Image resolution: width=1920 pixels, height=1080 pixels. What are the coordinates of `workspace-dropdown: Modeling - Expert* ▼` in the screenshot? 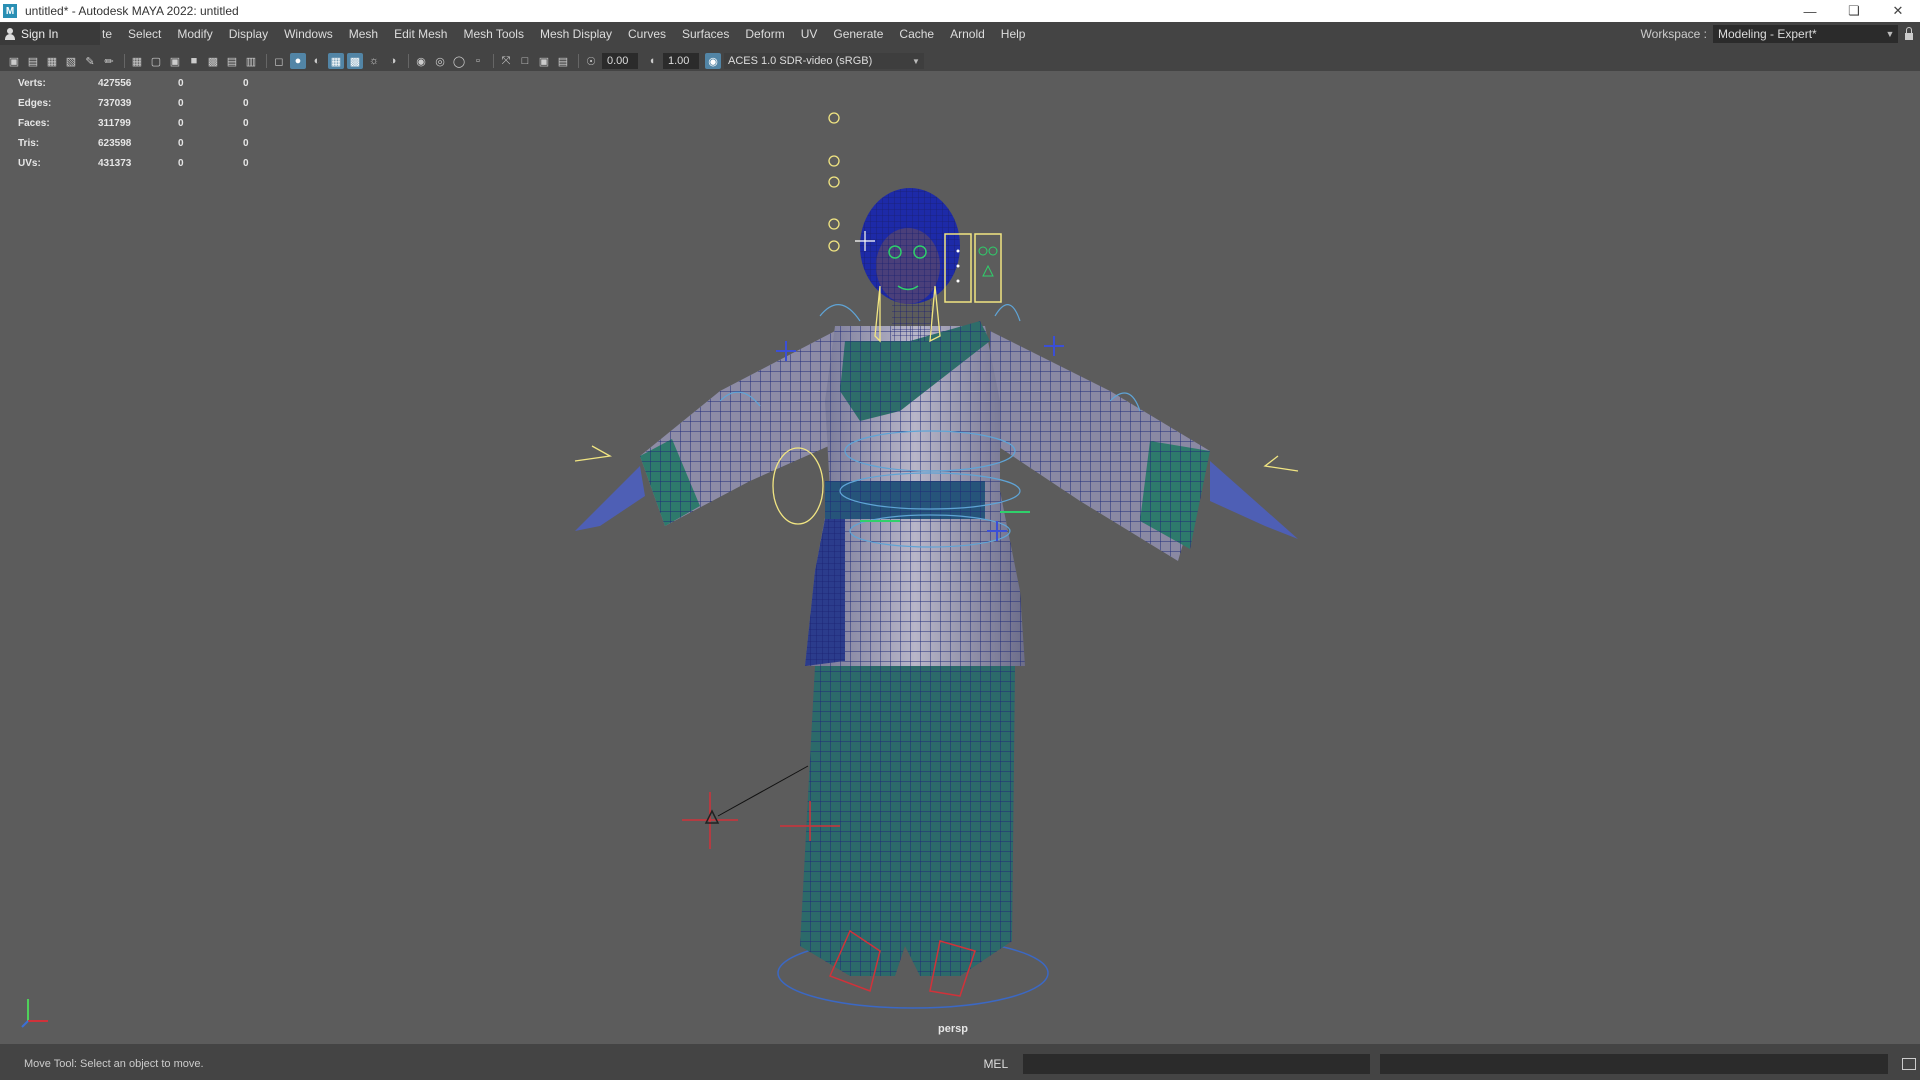 It's located at (1805, 34).